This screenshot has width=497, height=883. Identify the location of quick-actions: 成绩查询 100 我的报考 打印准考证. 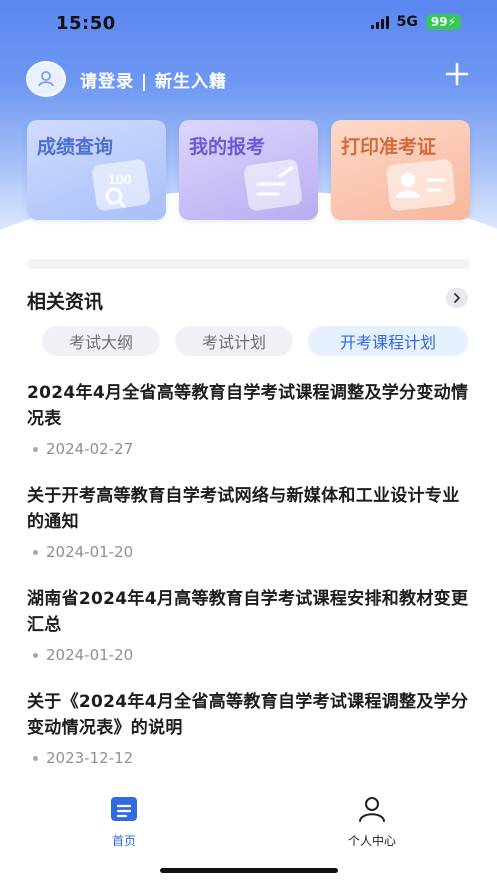
(248, 170).